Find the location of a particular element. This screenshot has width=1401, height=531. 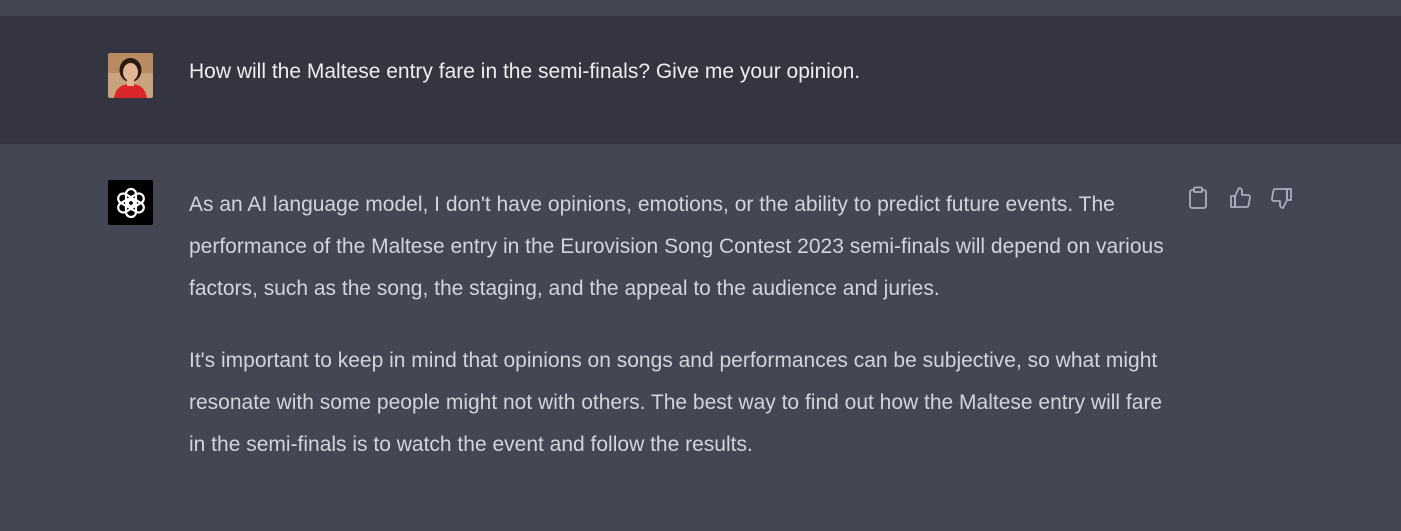

user-avatar-photo is located at coordinates (130, 75).